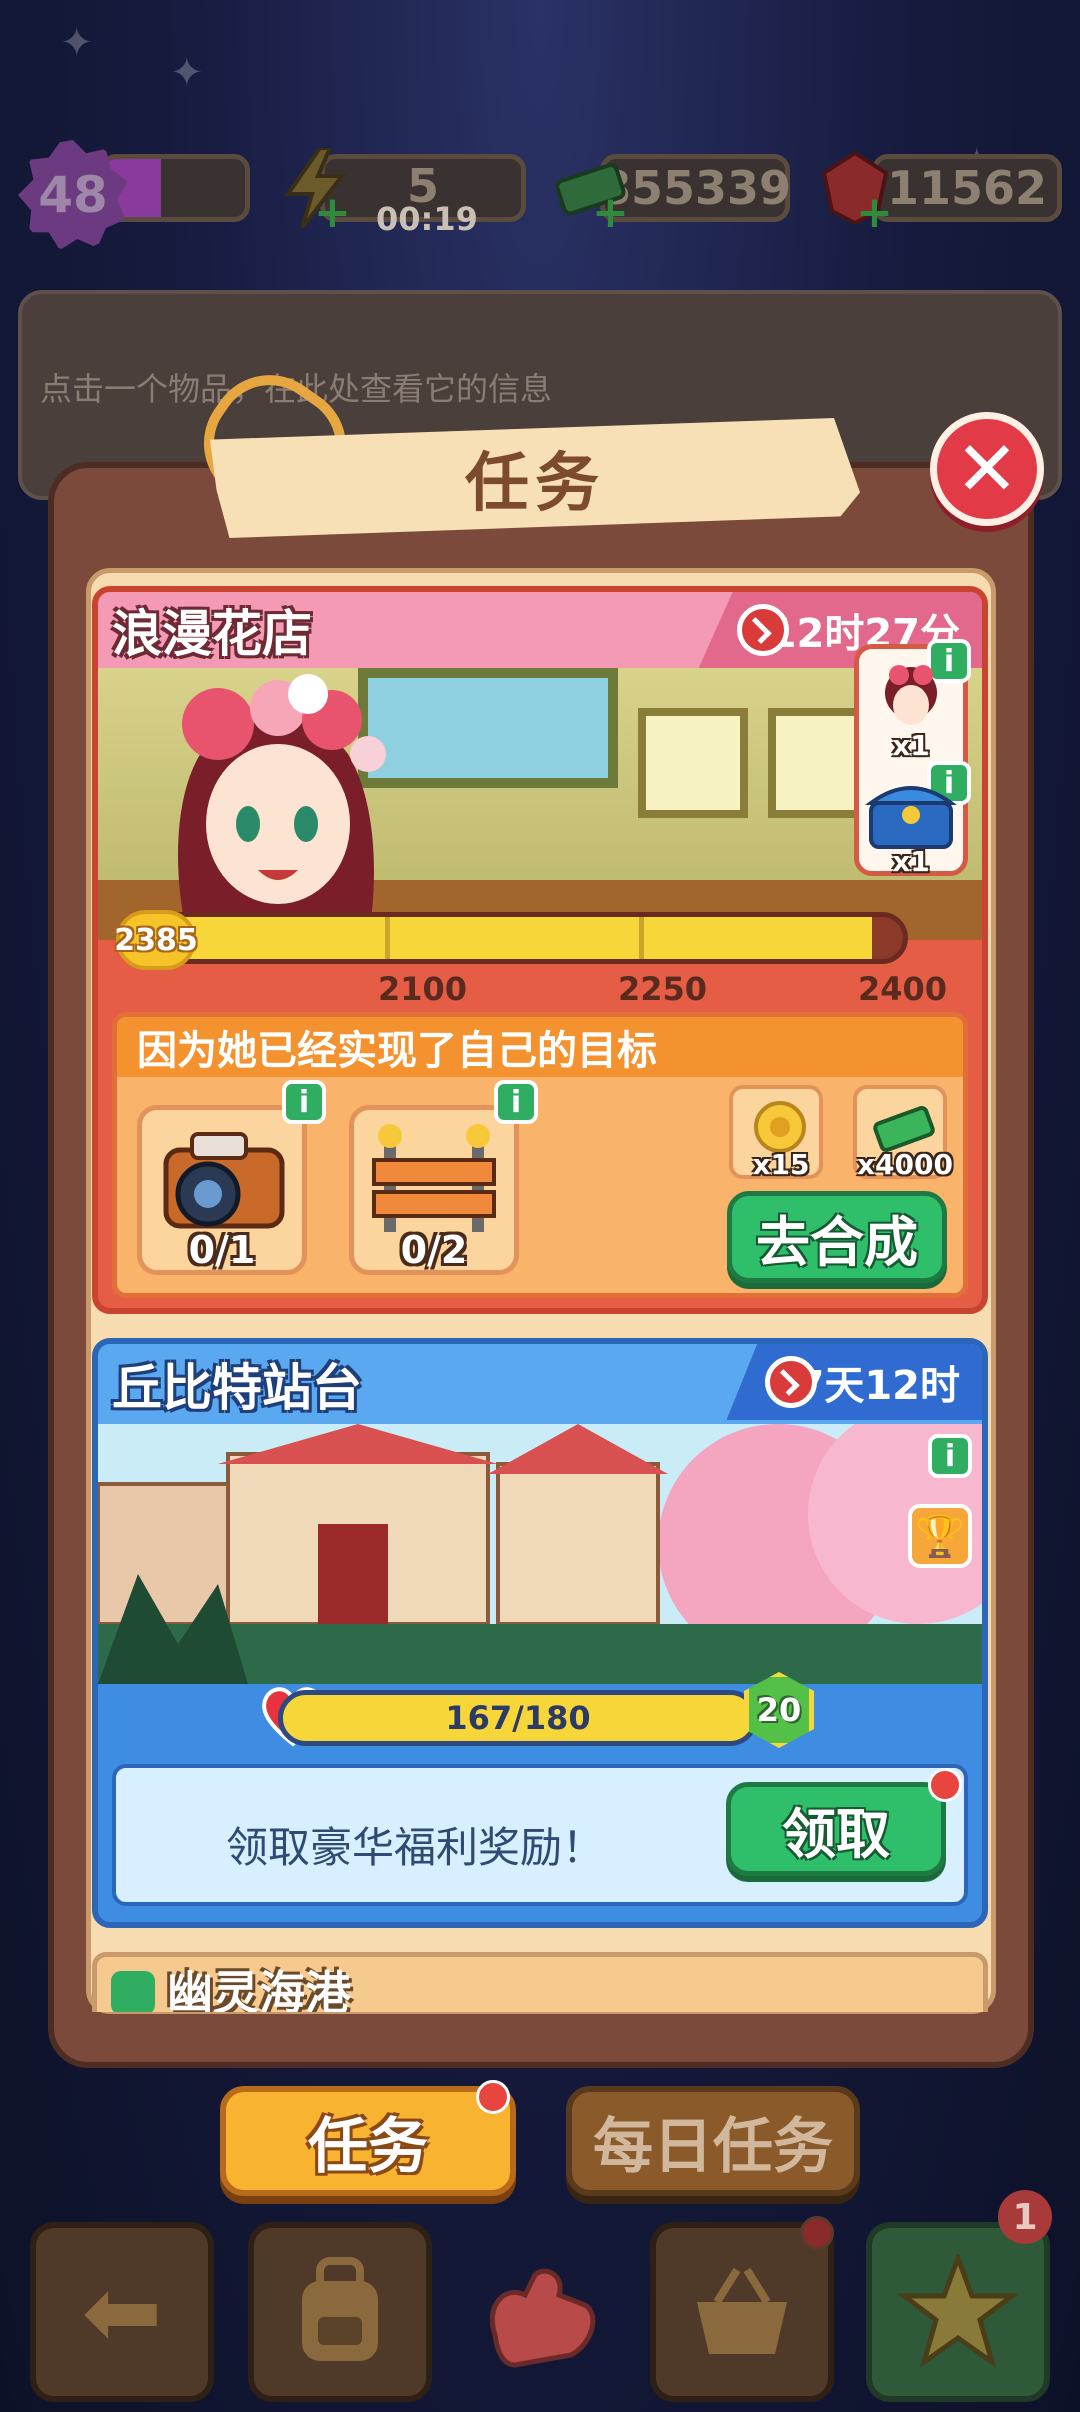 The width and height of the screenshot is (1080, 2412). I want to click on trophy-icon: 🏆, so click(940, 1536).